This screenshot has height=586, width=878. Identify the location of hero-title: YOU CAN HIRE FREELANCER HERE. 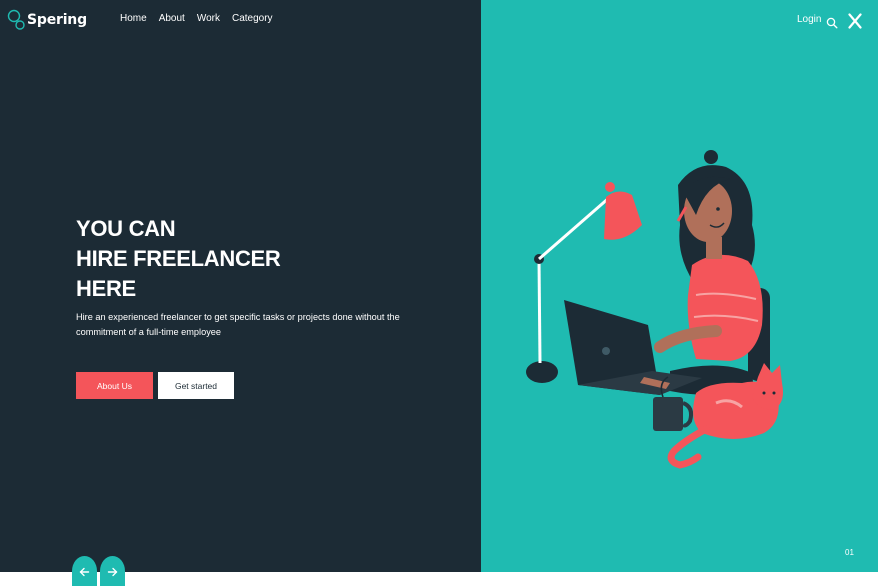
(178, 259).